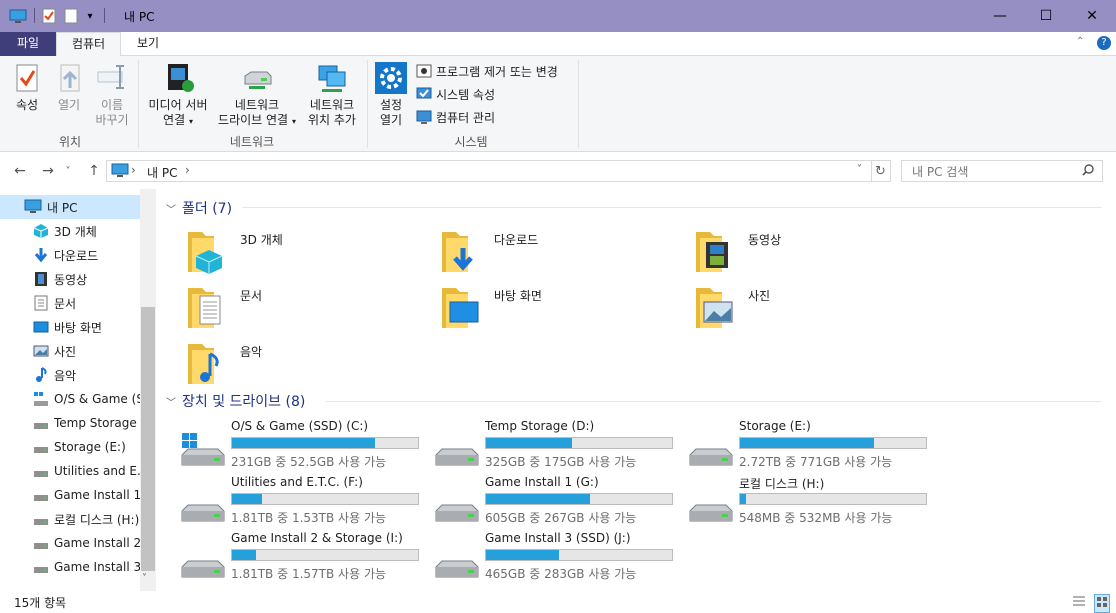  I want to click on drives-section-header: ﹀ 장치 및 드라이브 (8), so click(235, 401).